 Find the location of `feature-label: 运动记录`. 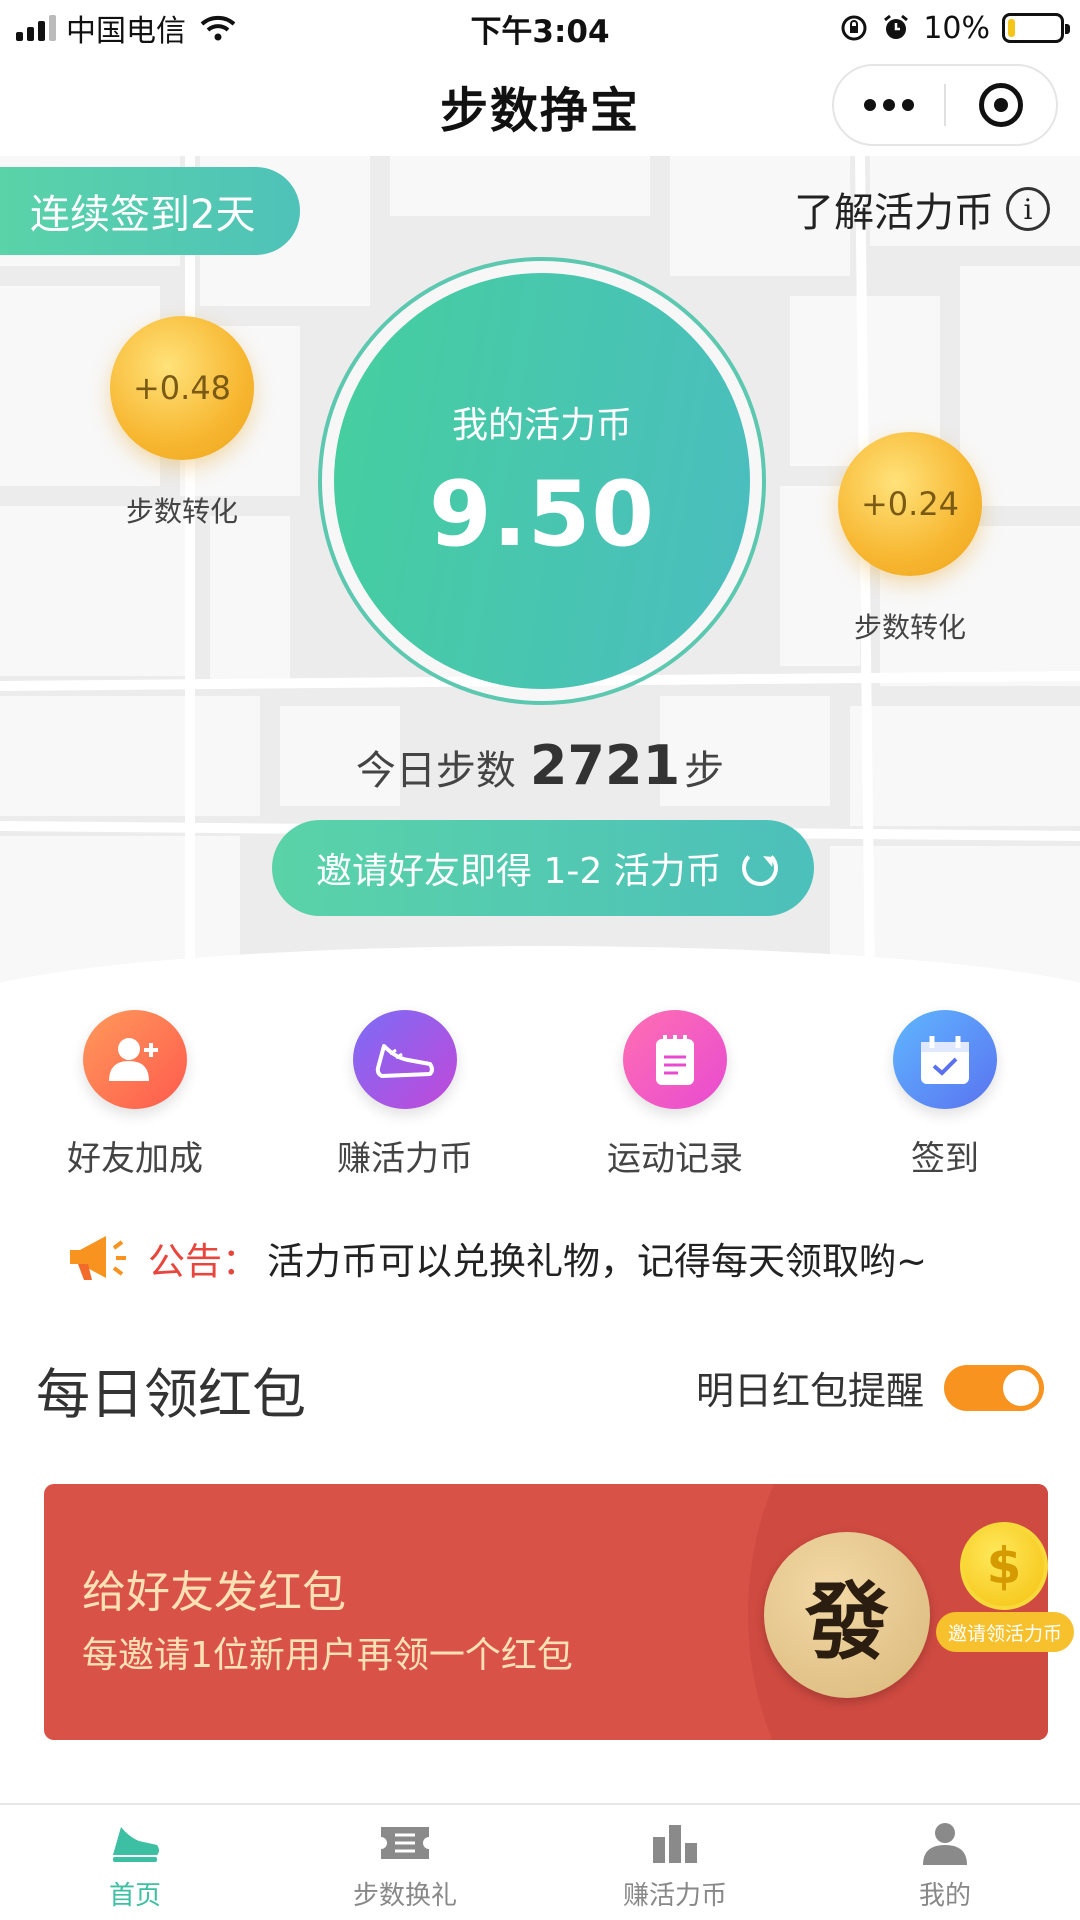

feature-label: 运动记录 is located at coordinates (675, 1159).